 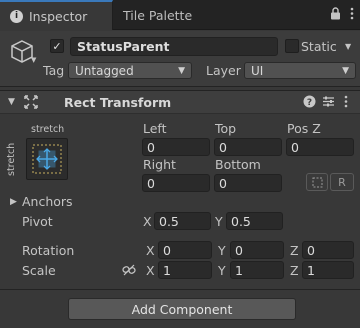 I want to click on tab-bar: i Inspector Tile Palette, so click(x=180, y=15).